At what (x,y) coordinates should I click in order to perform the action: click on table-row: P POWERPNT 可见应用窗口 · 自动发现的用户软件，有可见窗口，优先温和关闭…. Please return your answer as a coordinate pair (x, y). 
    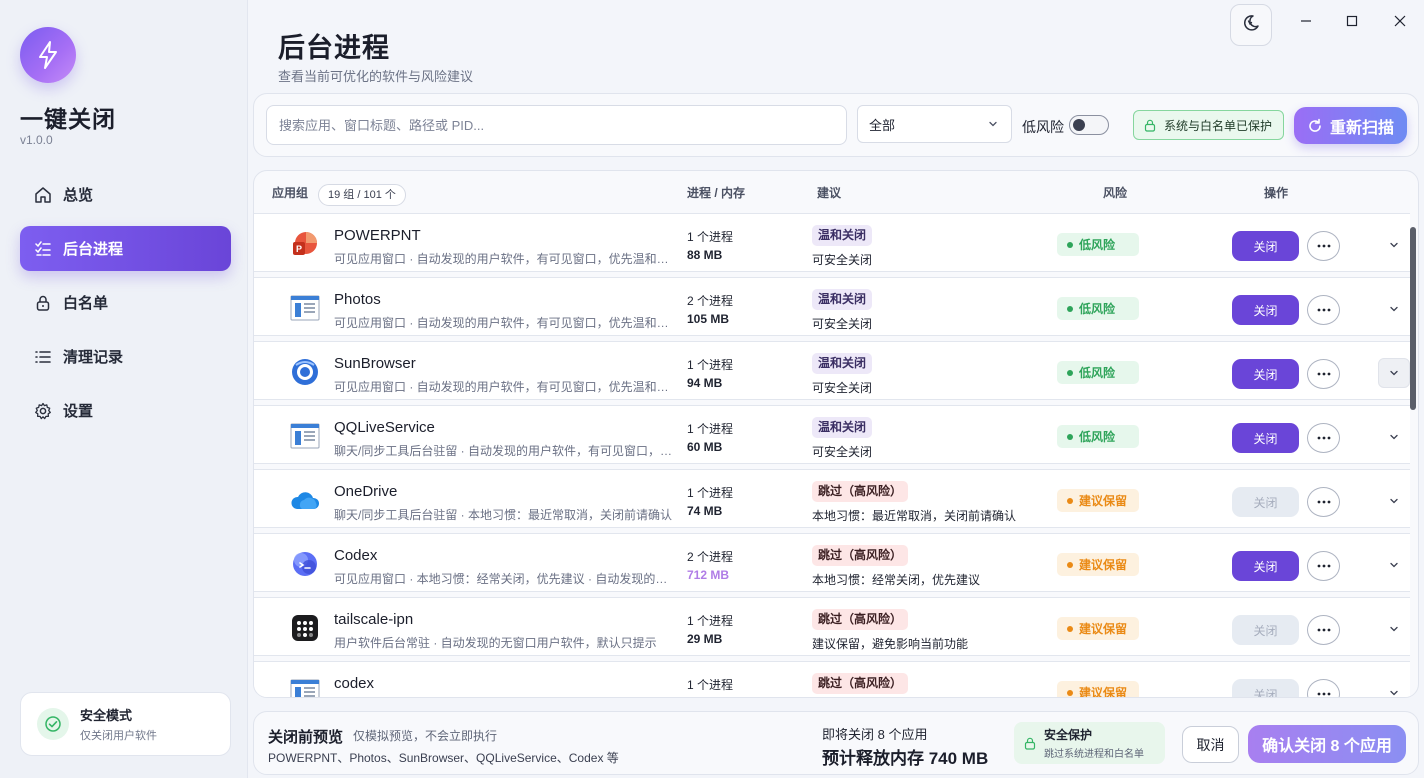
    Looking at the image, I should click on (832, 242).